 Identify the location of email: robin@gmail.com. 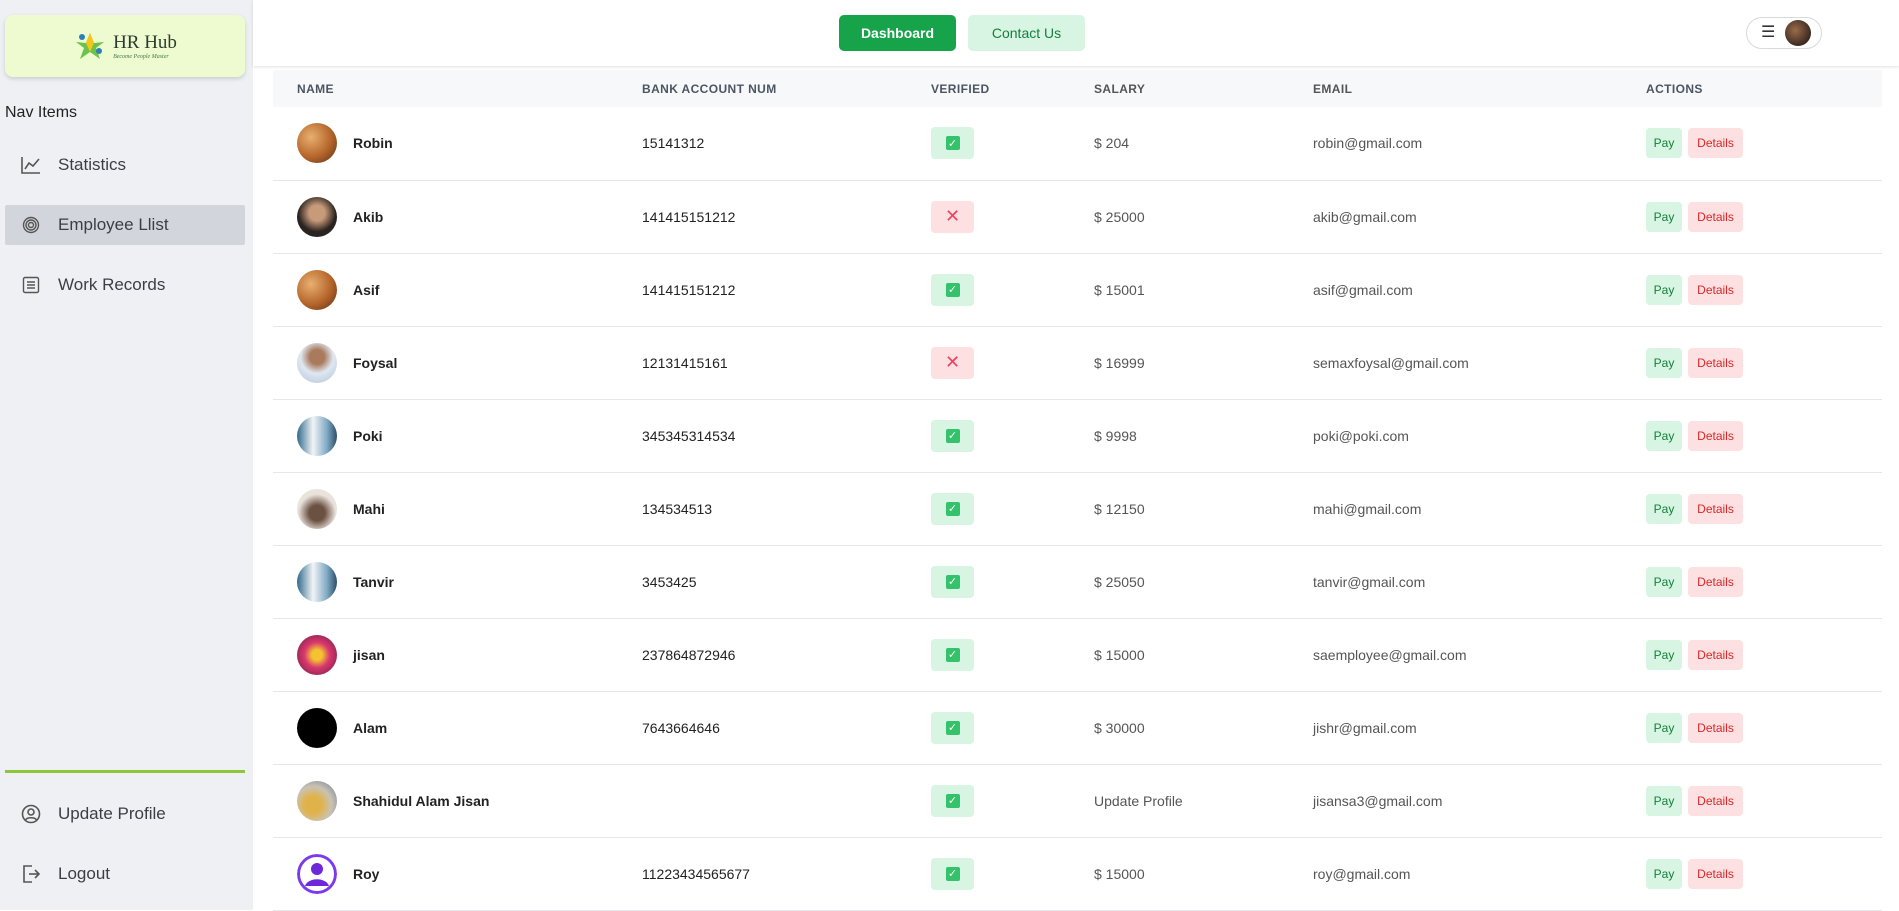
(1368, 143).